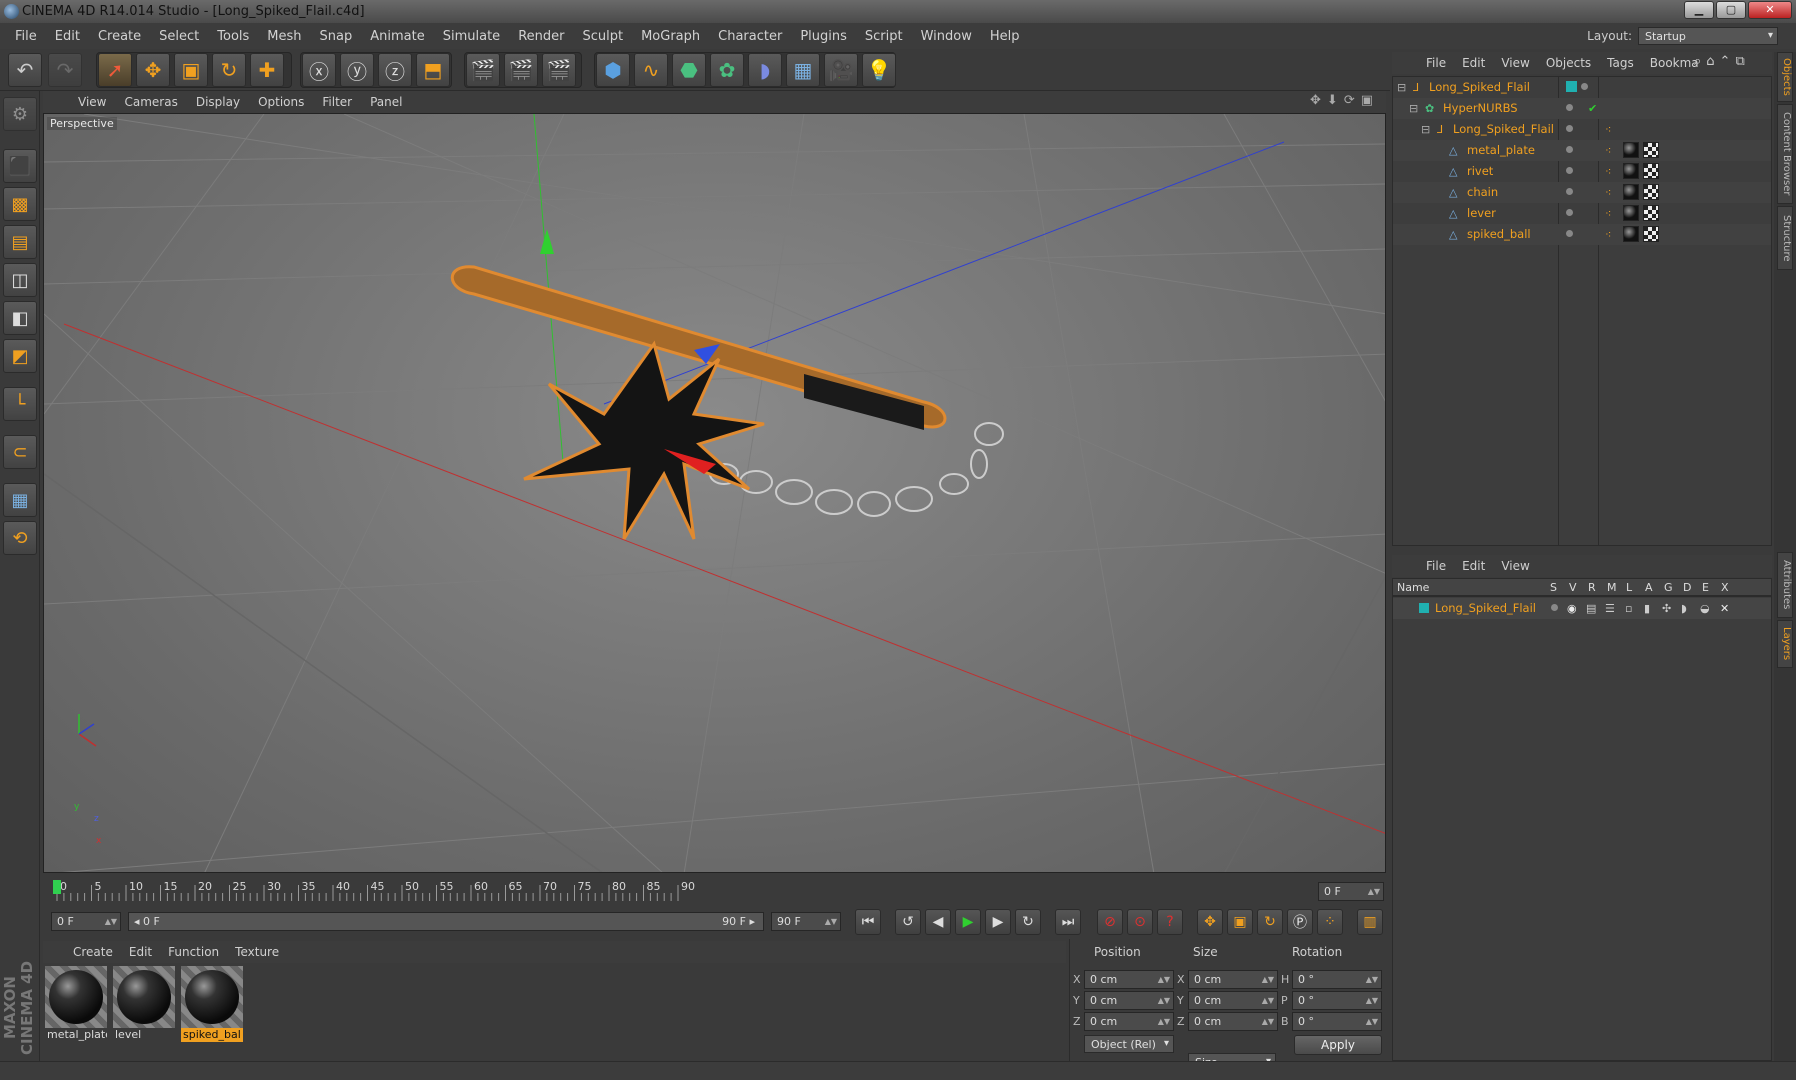  What do you see at coordinates (1620, 63) in the screenshot?
I see `objects-menu-tags: Tags` at bounding box center [1620, 63].